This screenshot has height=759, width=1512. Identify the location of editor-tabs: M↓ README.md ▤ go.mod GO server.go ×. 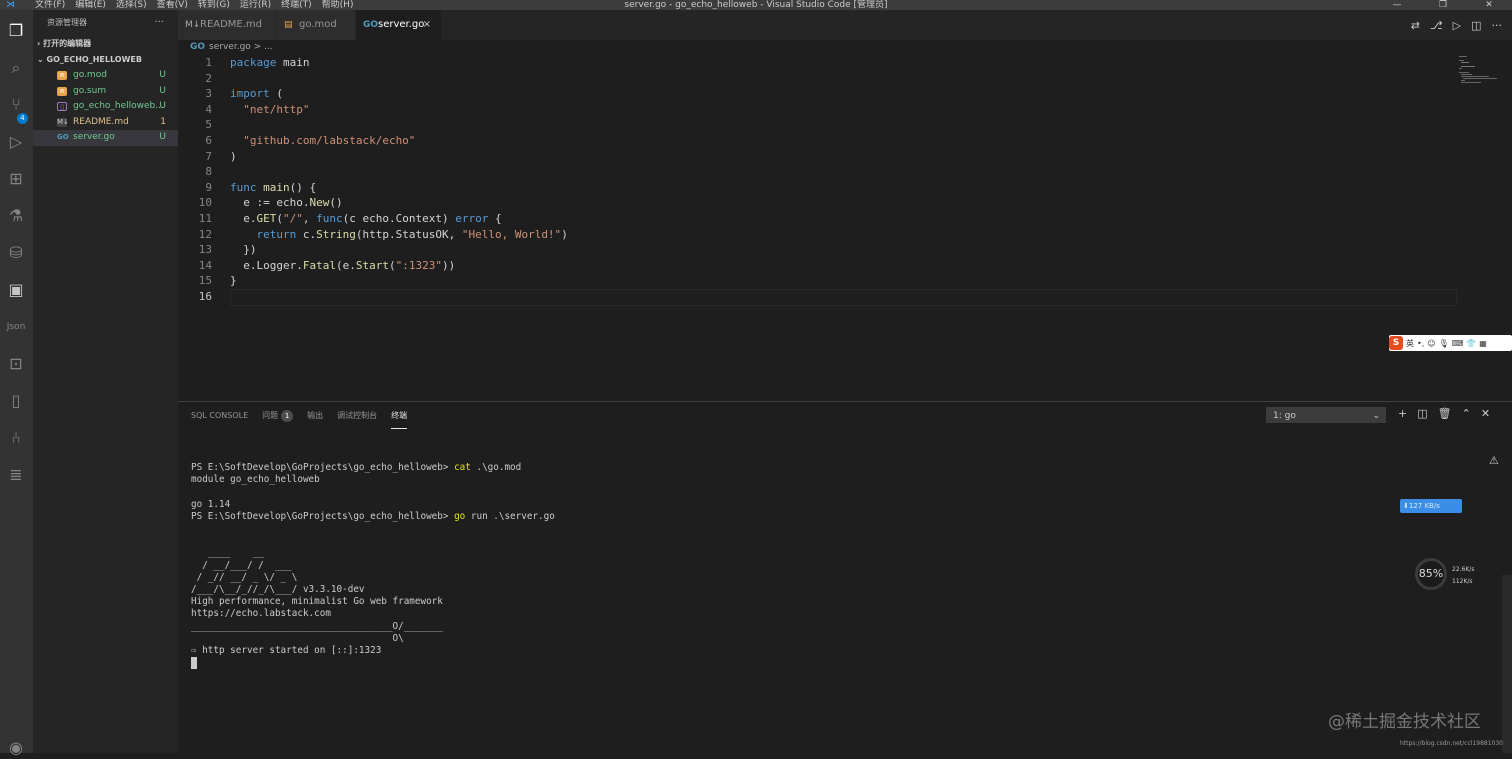
(845, 25).